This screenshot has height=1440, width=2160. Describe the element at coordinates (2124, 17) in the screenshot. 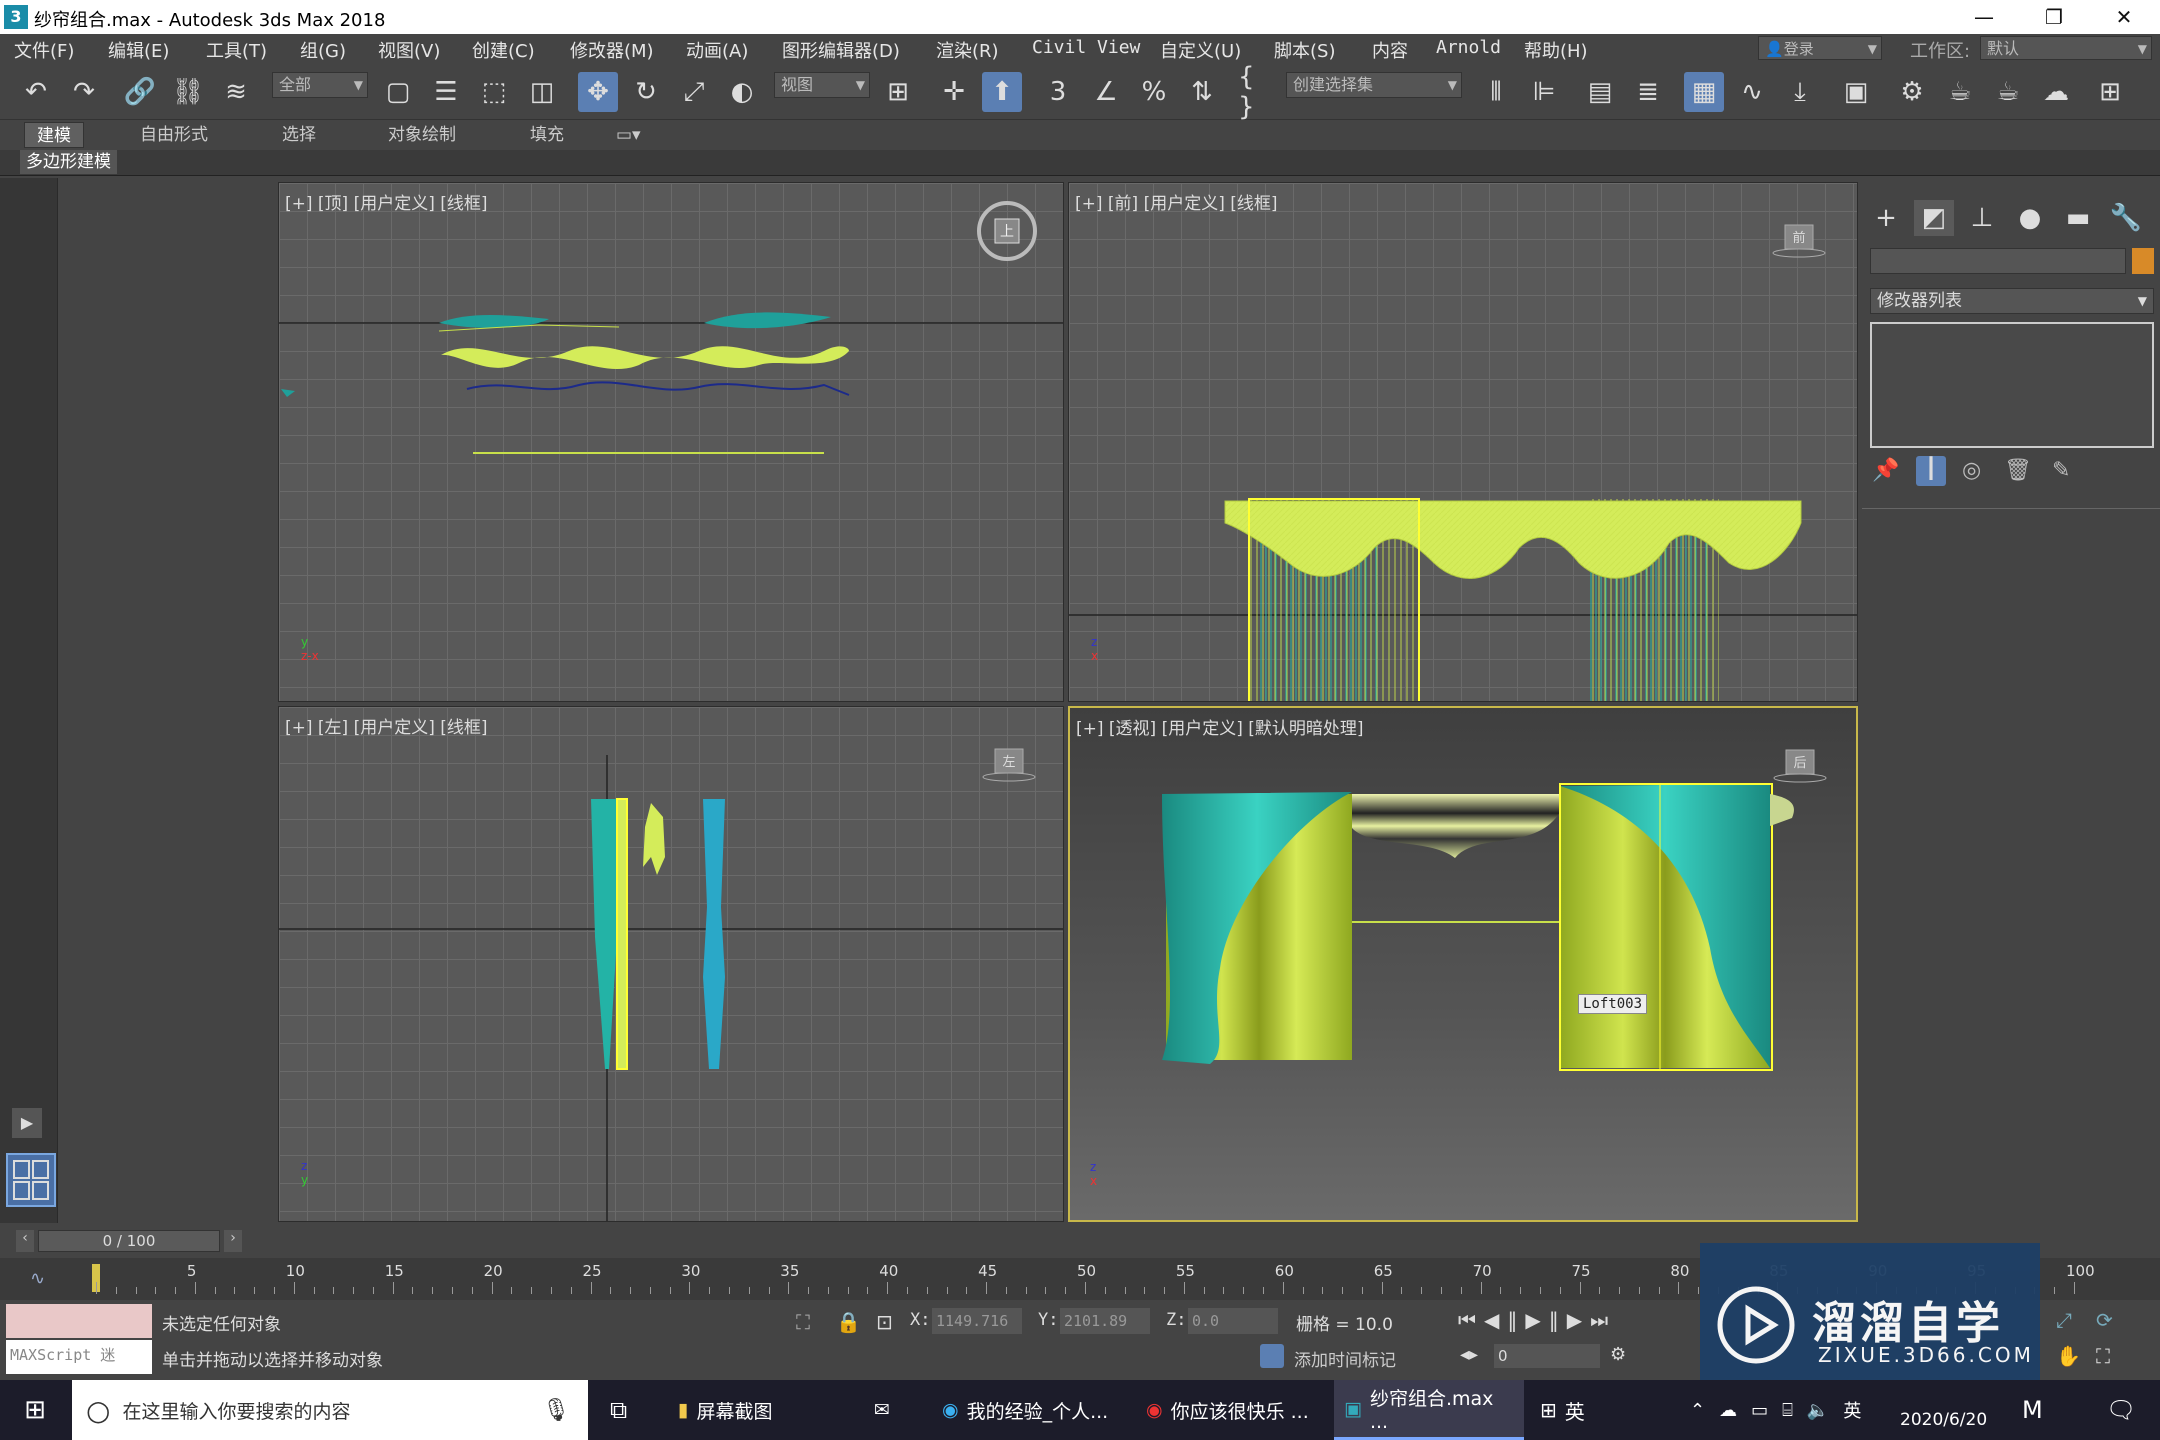

I see `close-button: ✕` at that location.